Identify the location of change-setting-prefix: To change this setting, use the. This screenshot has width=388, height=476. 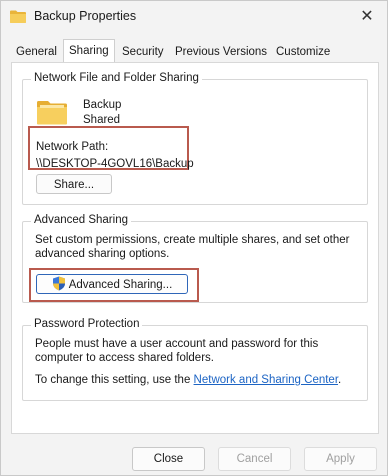
(114, 380).